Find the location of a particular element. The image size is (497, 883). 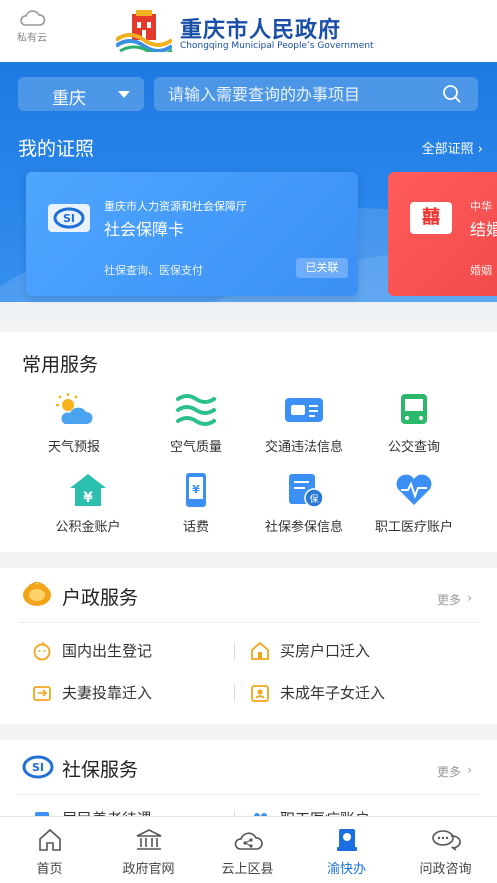

service-housing-fund: ¥ 公积金账户 is located at coordinates (88, 502).